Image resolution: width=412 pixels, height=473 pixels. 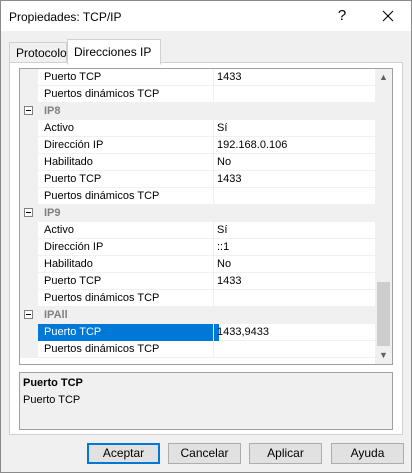 What do you see at coordinates (204, 453) in the screenshot?
I see `cancel-button: Cancelar` at bounding box center [204, 453].